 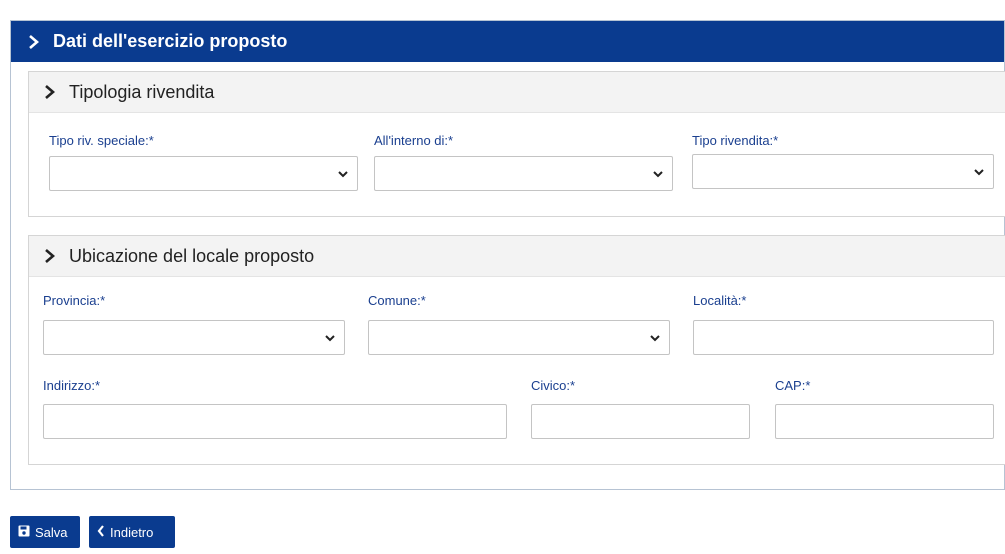 I want to click on back-button: Indietro, so click(x=132, y=532).